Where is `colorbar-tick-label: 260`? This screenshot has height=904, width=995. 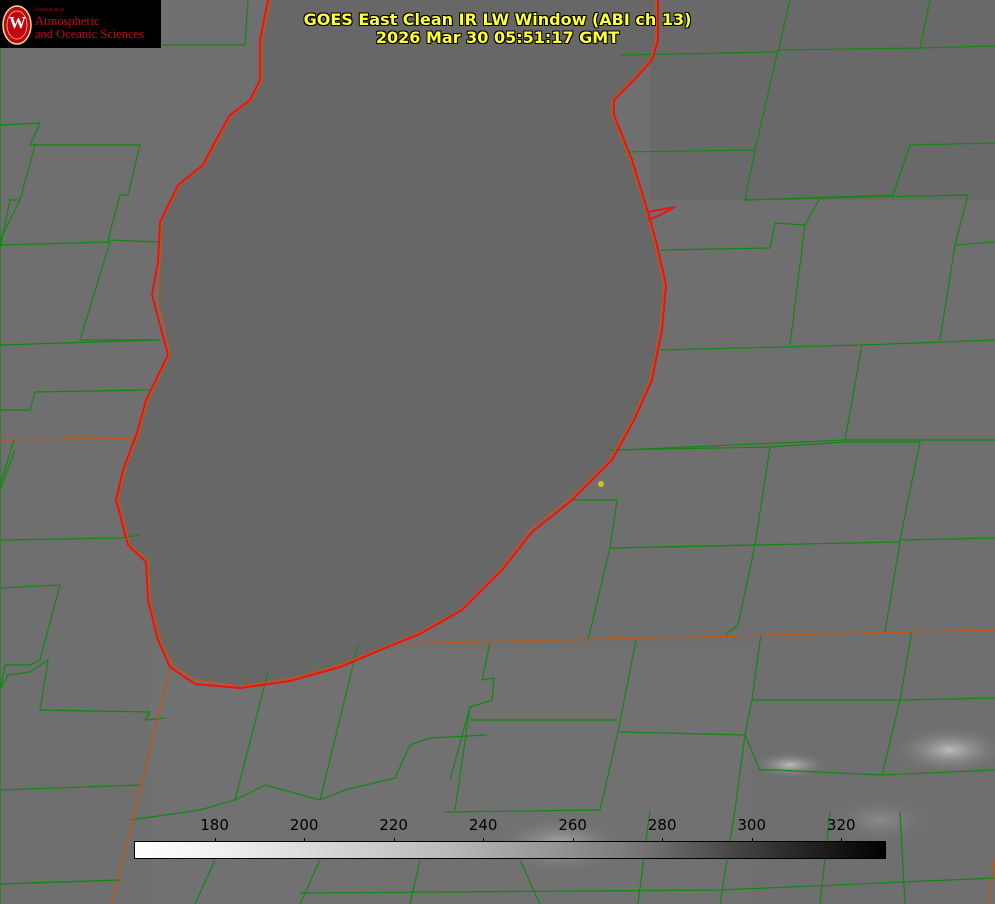 colorbar-tick-label: 260 is located at coordinates (572, 825).